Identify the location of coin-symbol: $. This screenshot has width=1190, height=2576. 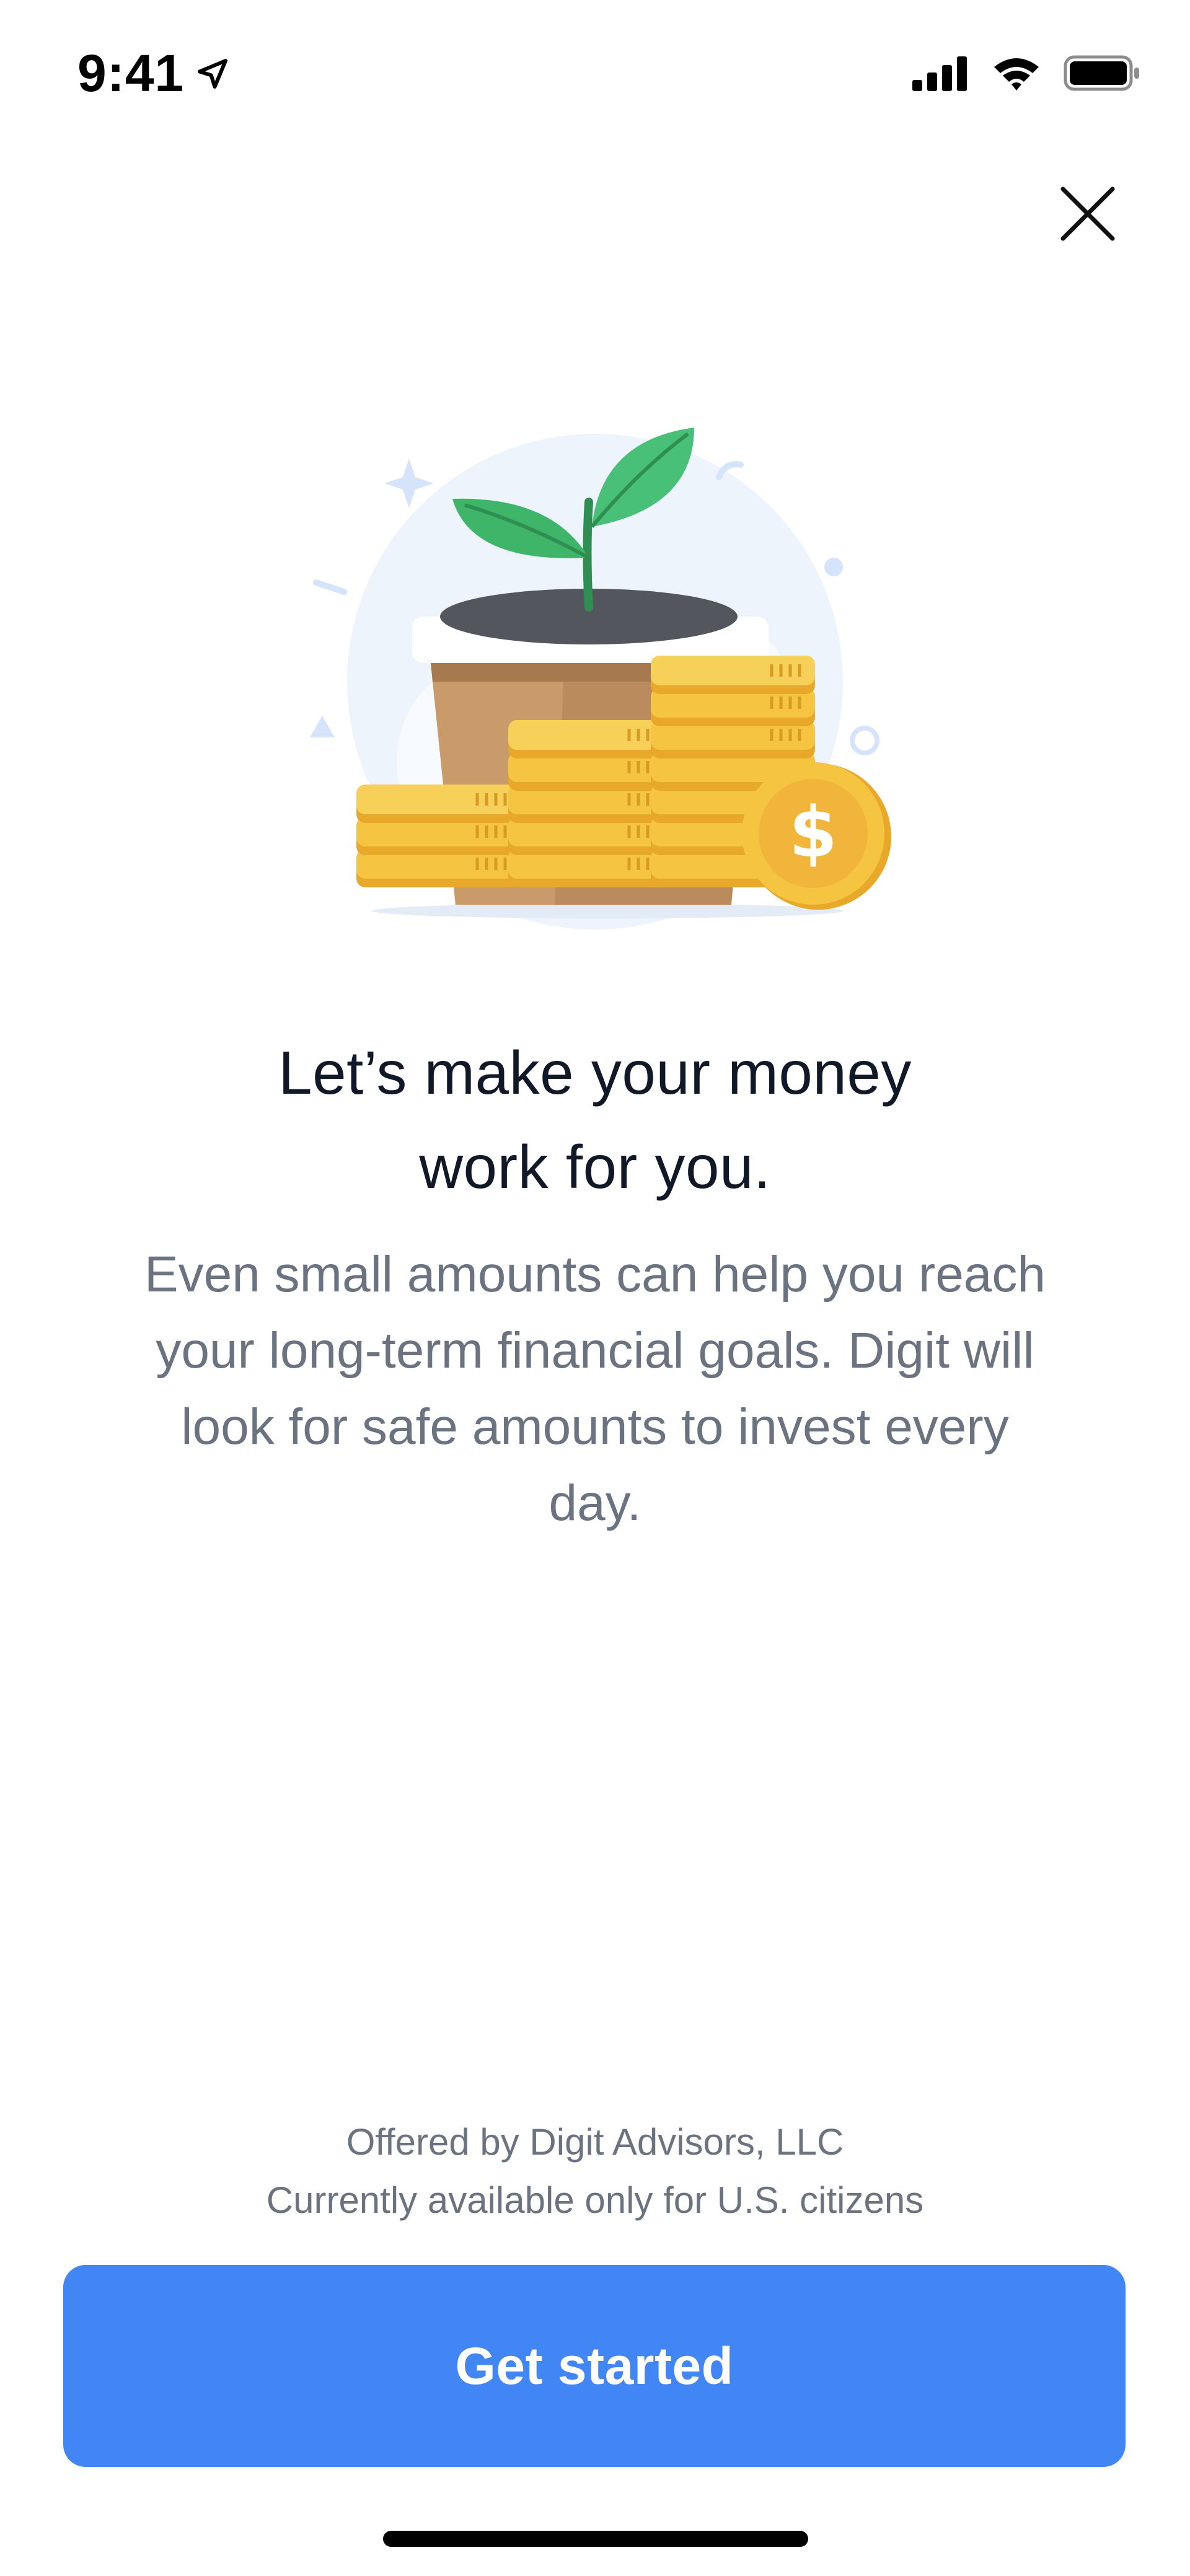
(813, 833).